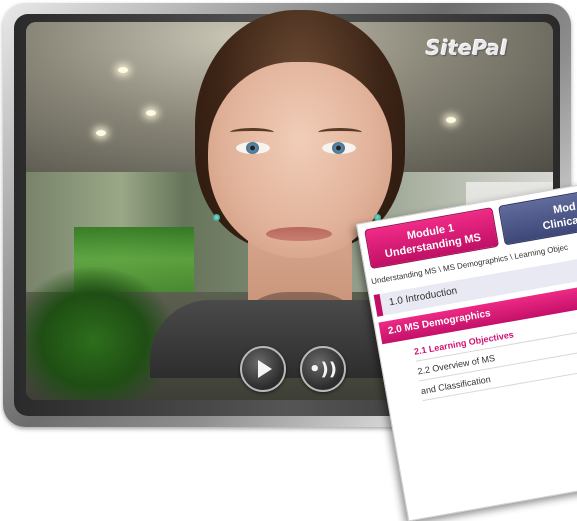 Image resolution: width=577 pixels, height=521 pixels. Describe the element at coordinates (253, 148) in the screenshot. I see `avatar-eye-left` at that location.